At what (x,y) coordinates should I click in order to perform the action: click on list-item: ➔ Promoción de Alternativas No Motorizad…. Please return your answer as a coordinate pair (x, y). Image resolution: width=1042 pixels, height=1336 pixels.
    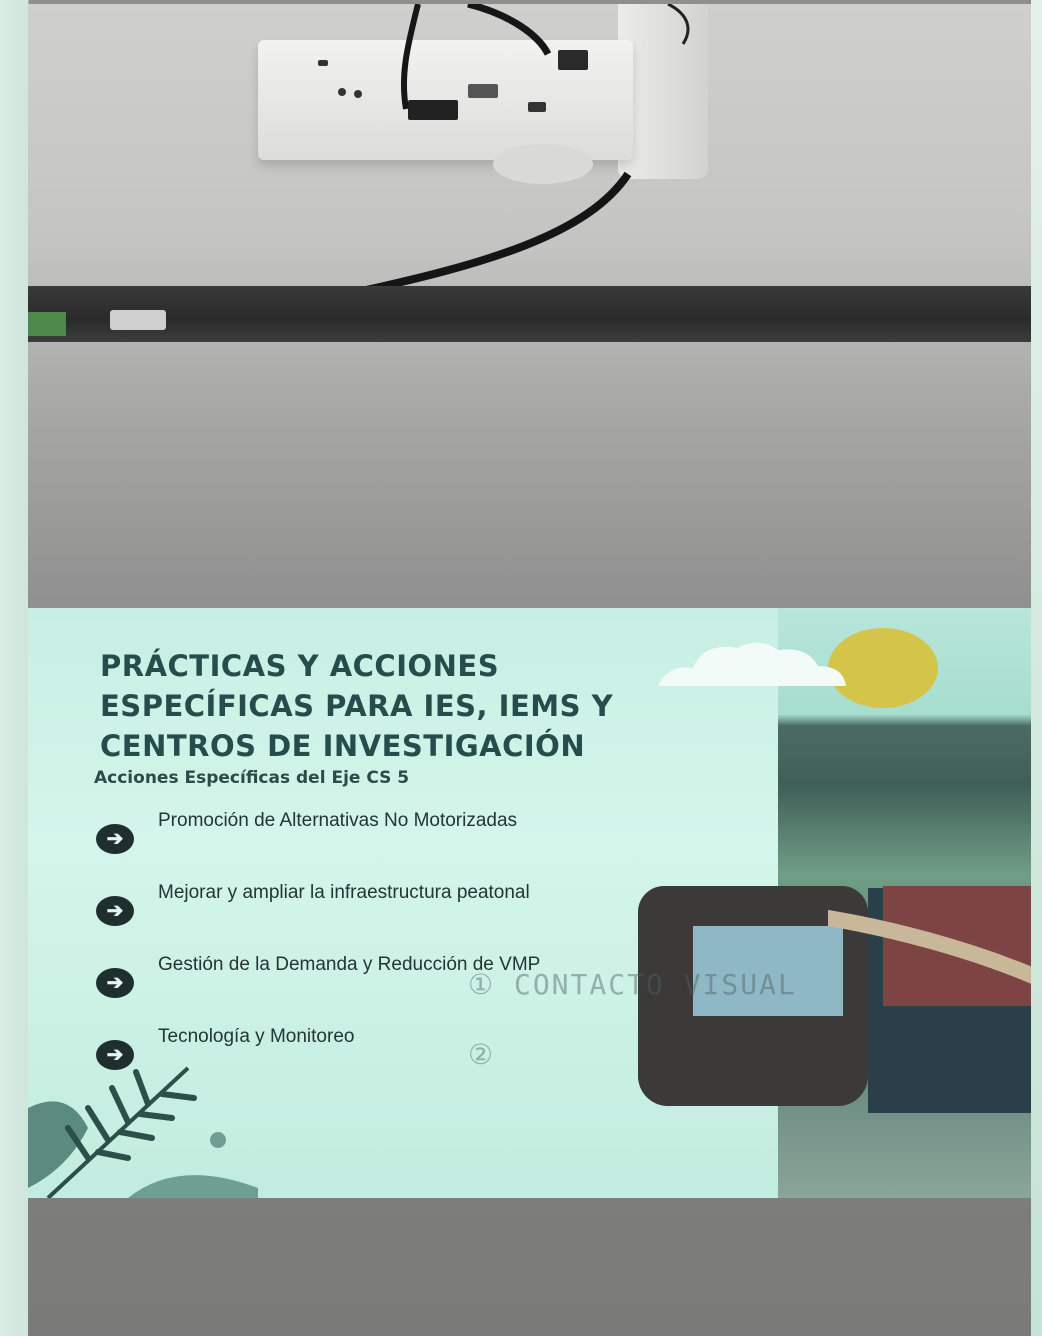
    Looking at the image, I should click on (346, 846).